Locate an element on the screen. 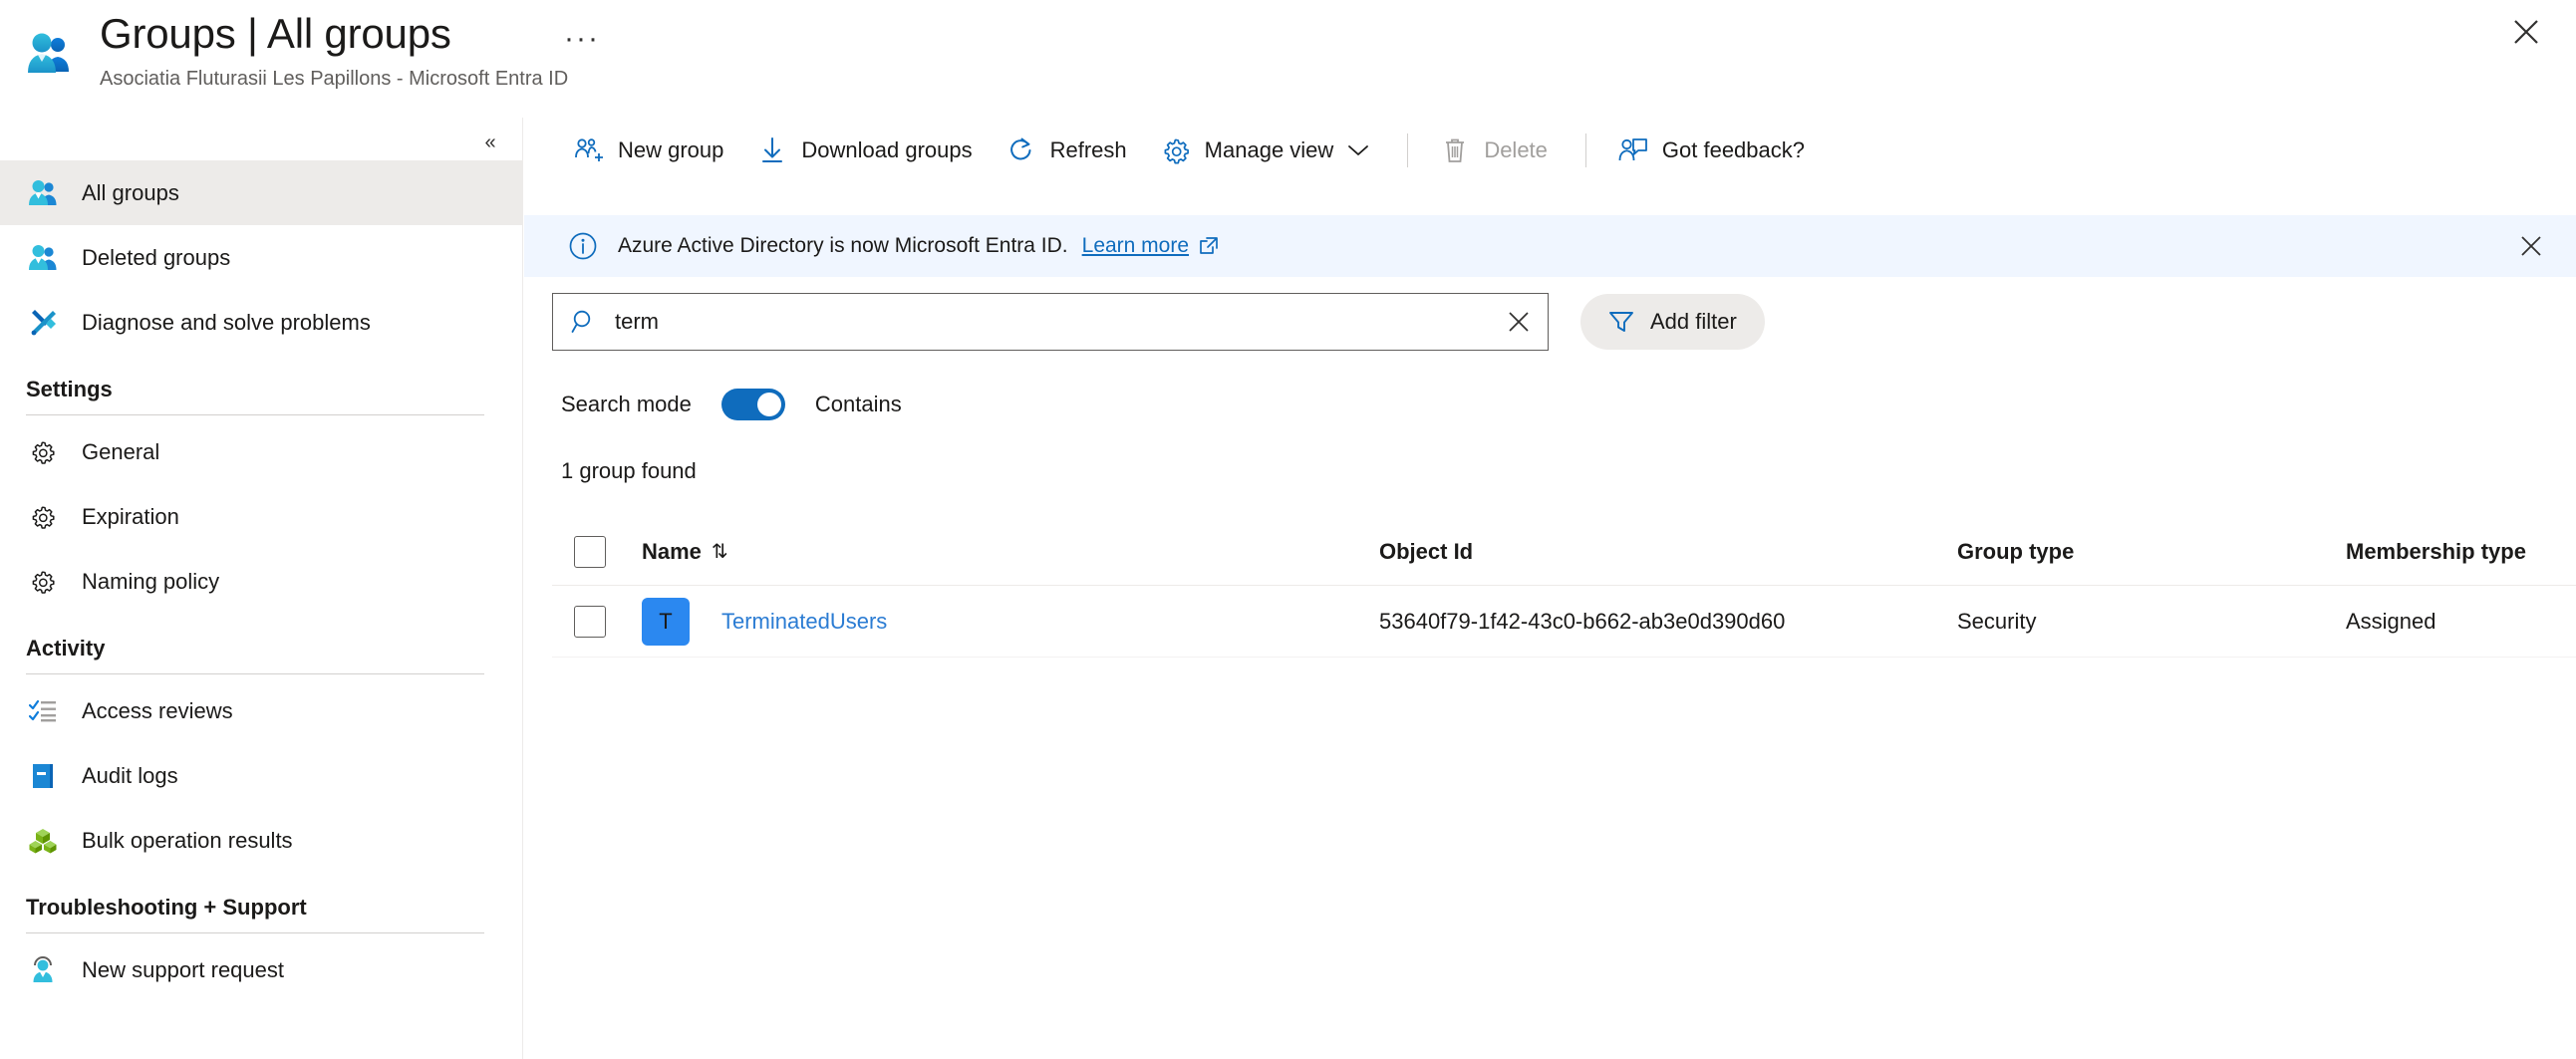 This screenshot has height=1059, width=2576. sidebar-item-expiration: Expiration is located at coordinates (261, 516).